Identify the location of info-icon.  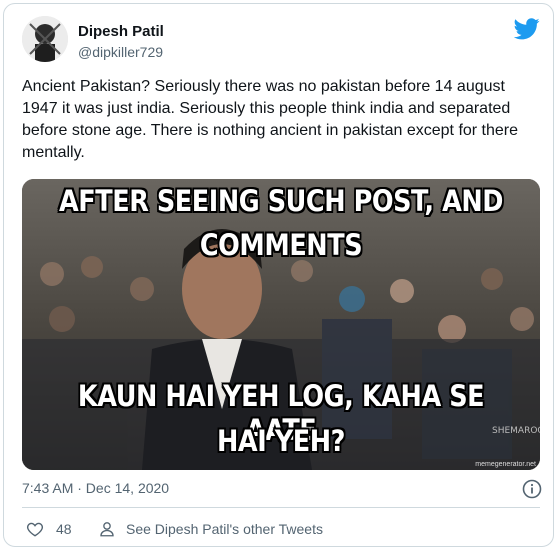
(532, 489).